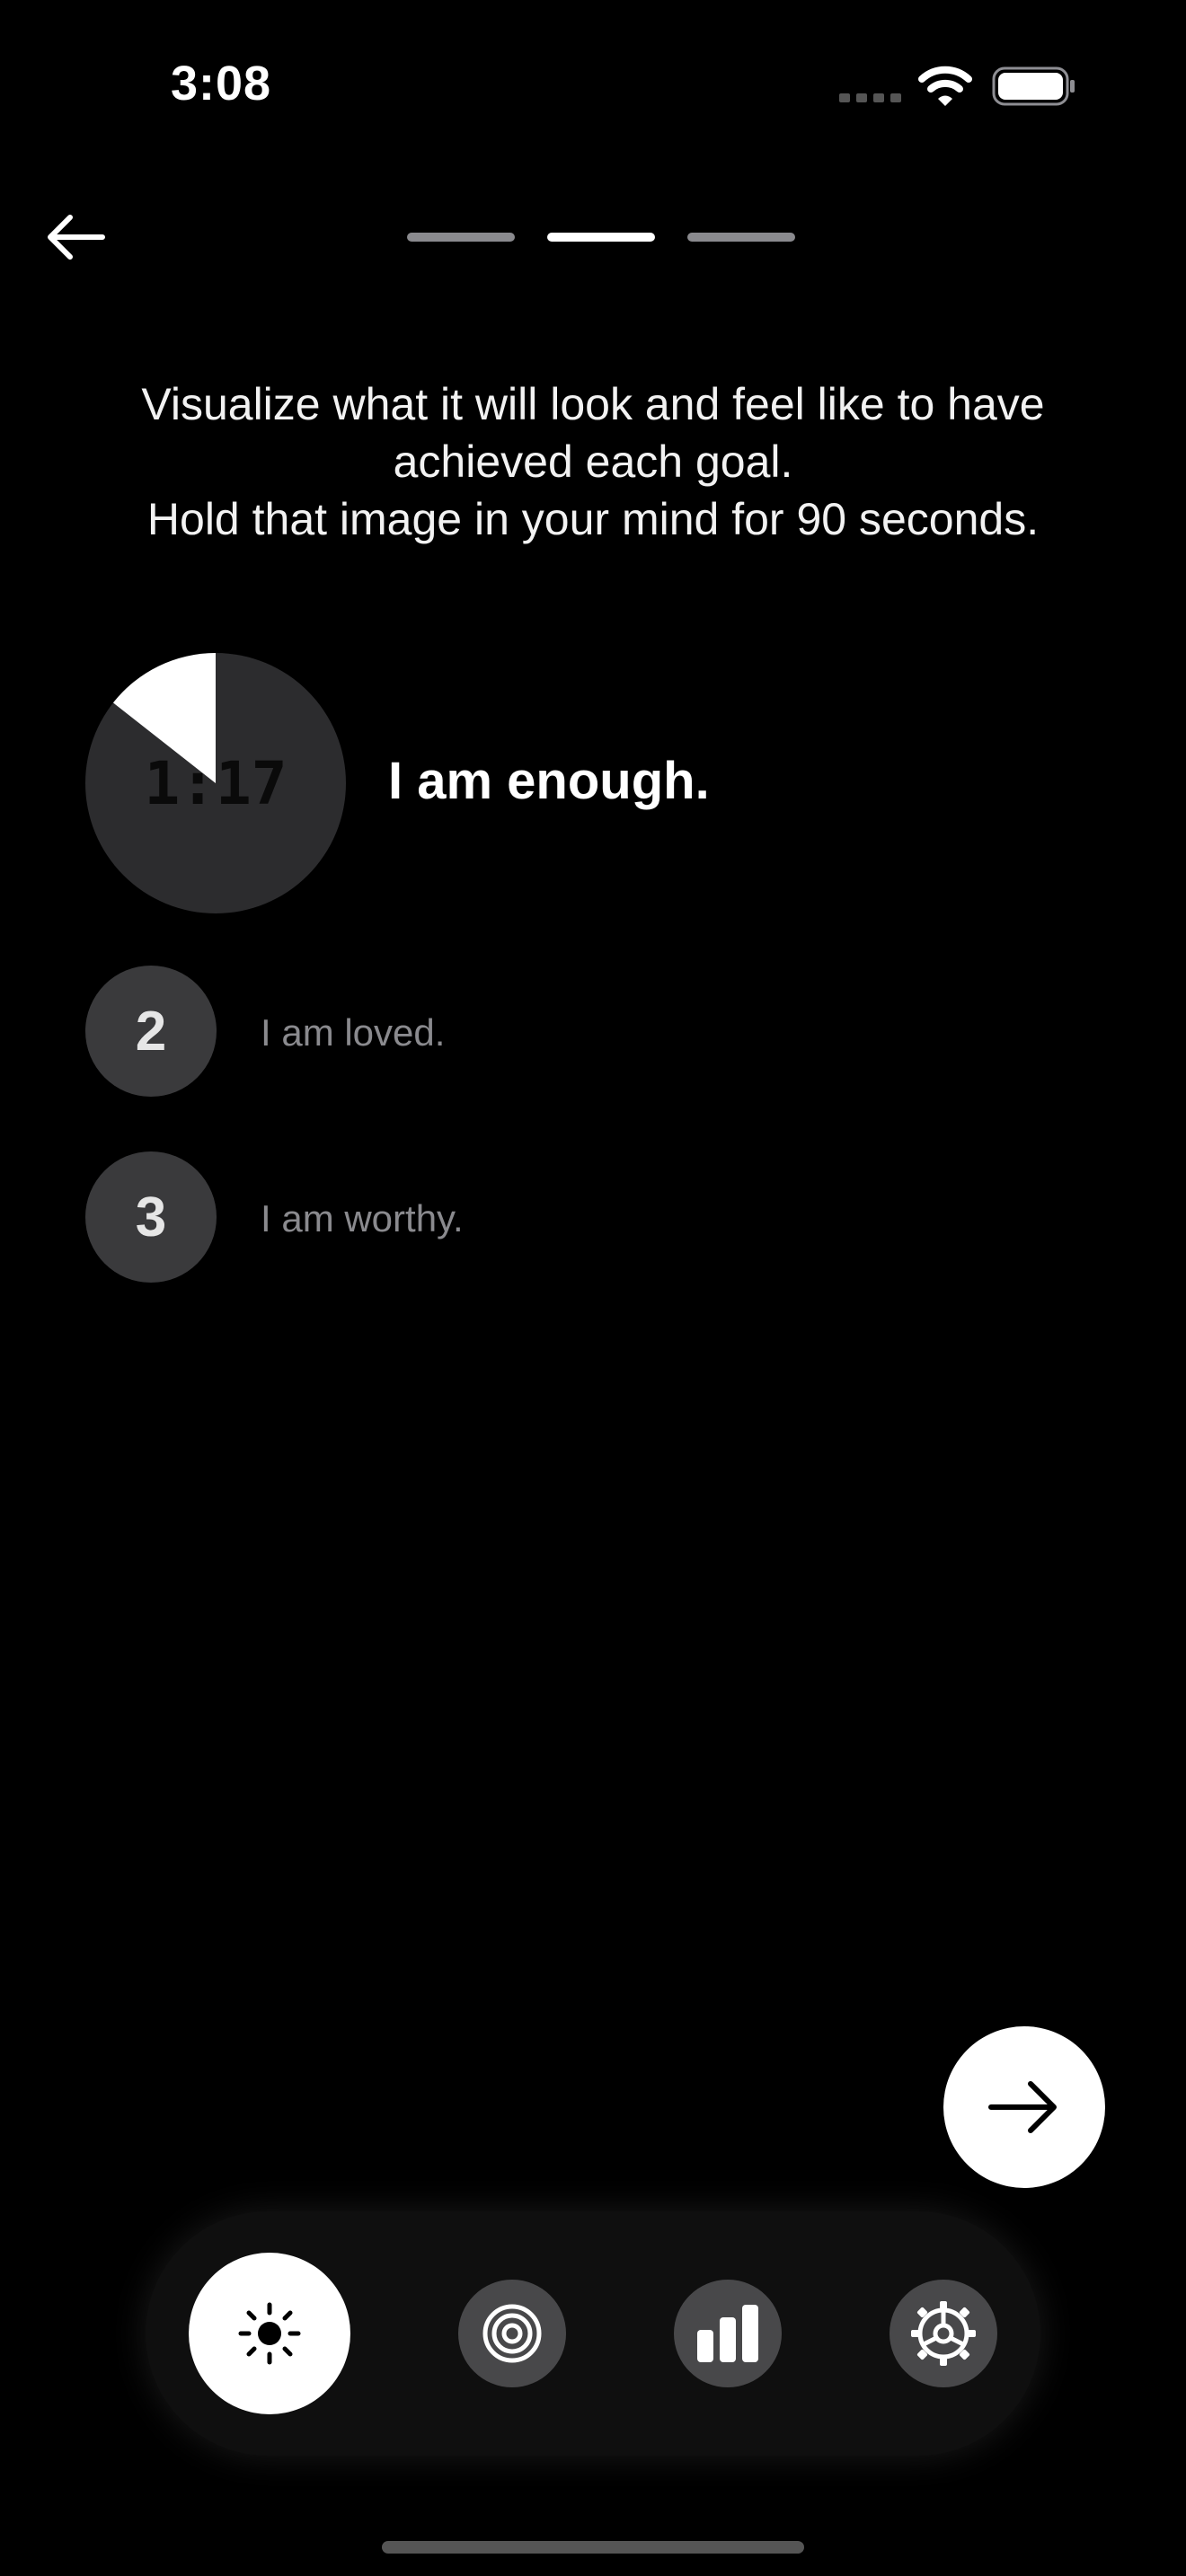 This screenshot has height=2576, width=1186. I want to click on active-goal-label: I am enough., so click(549, 781).